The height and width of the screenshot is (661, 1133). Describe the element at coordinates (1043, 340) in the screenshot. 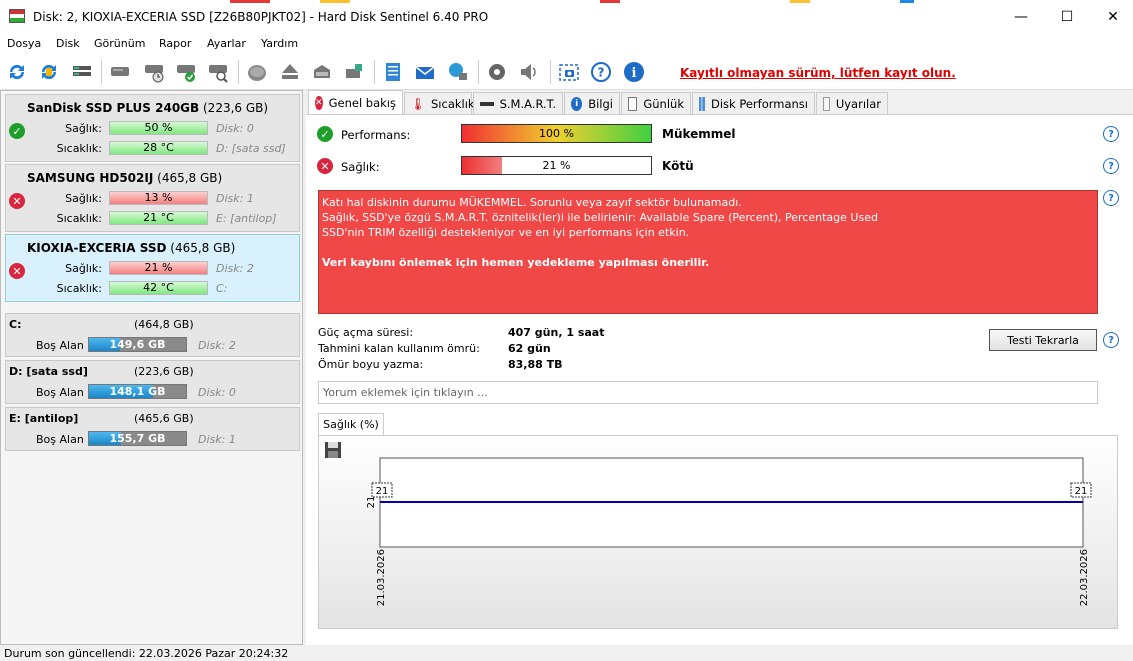

I see `retest-button: Testi Tekrarla` at that location.